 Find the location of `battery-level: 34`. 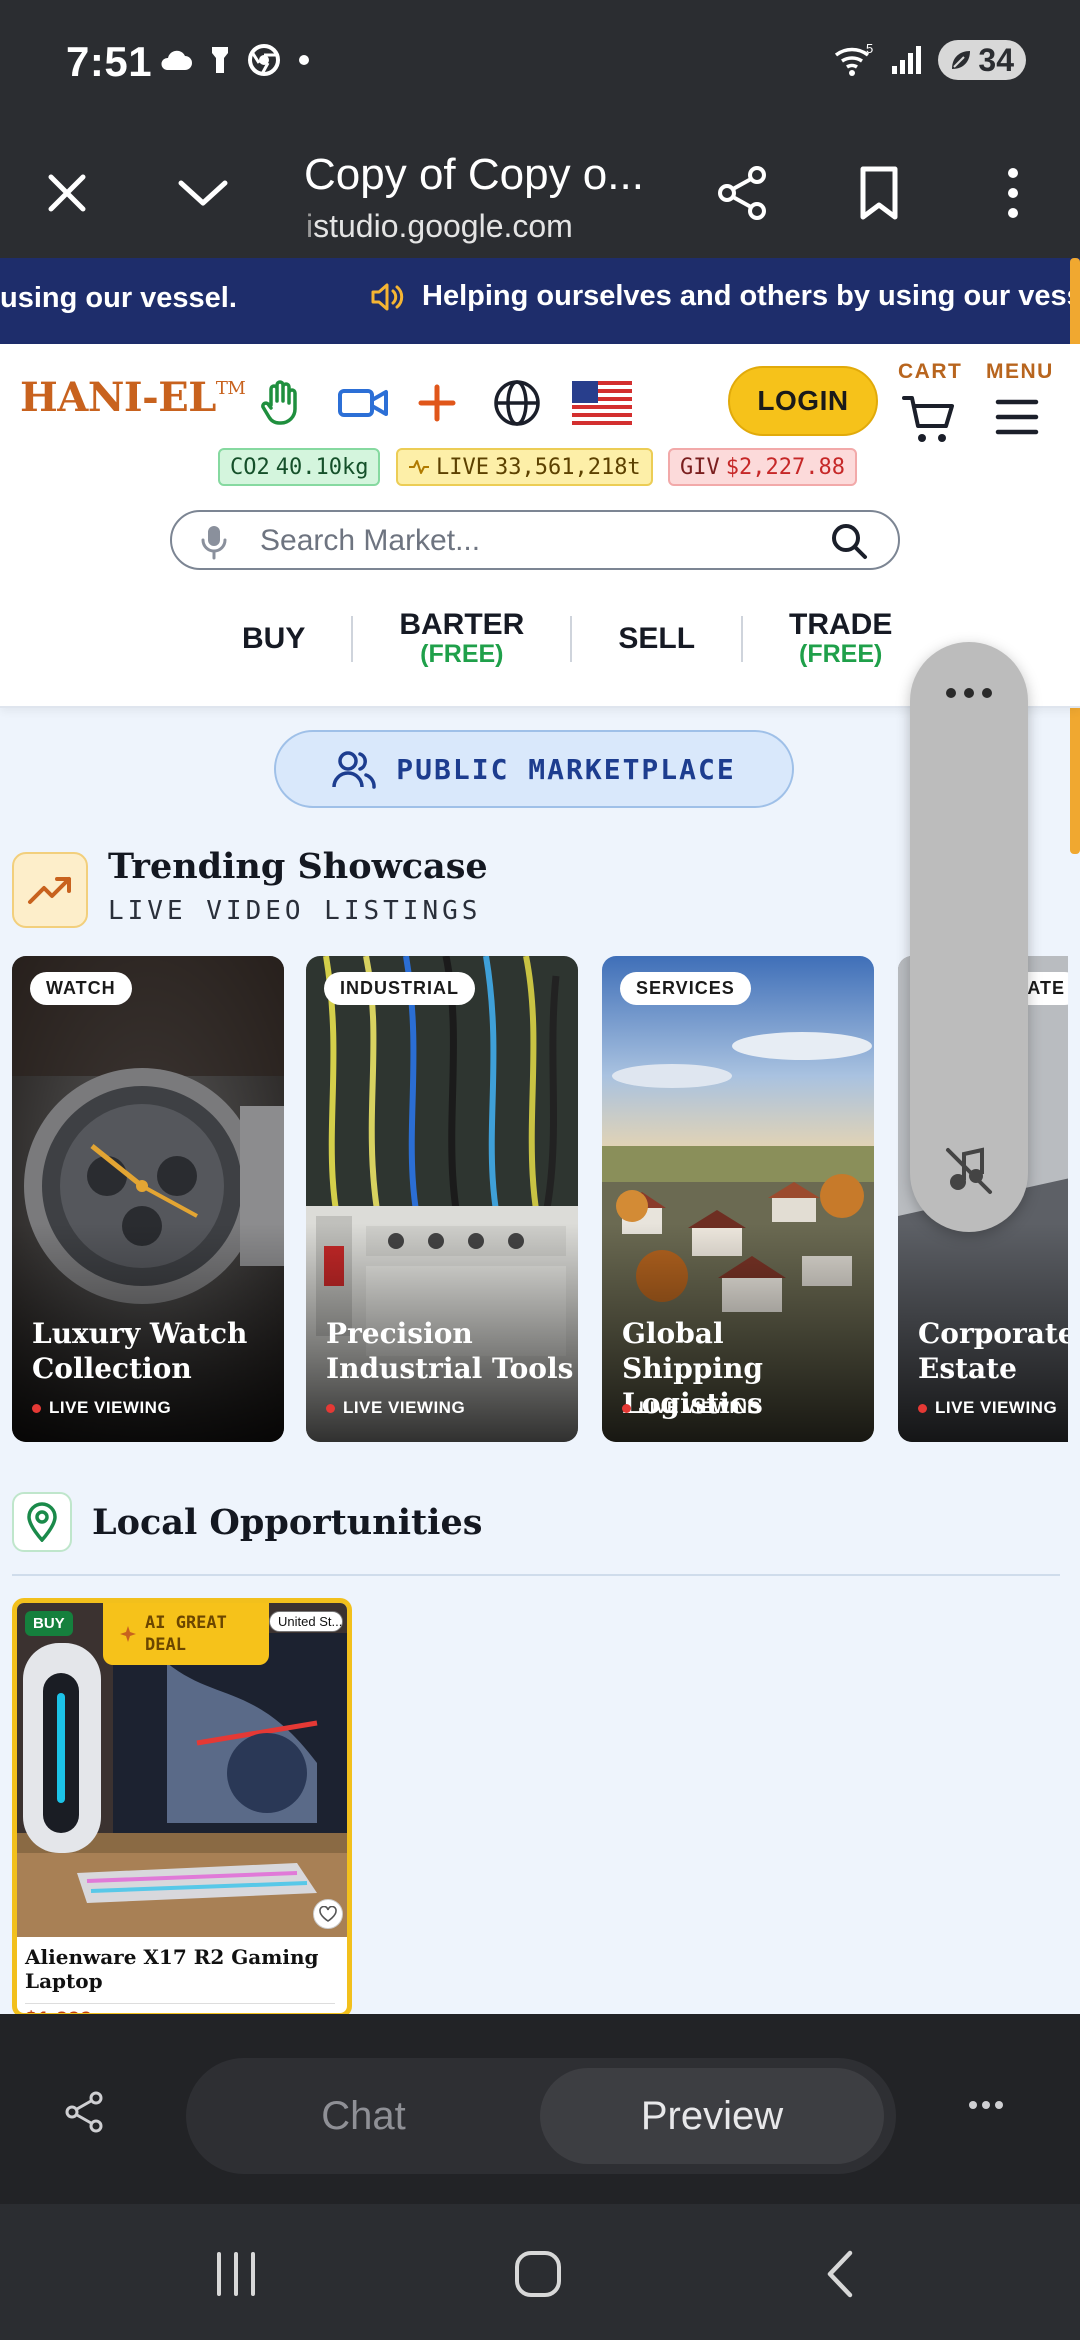

battery-level: 34 is located at coordinates (996, 59).